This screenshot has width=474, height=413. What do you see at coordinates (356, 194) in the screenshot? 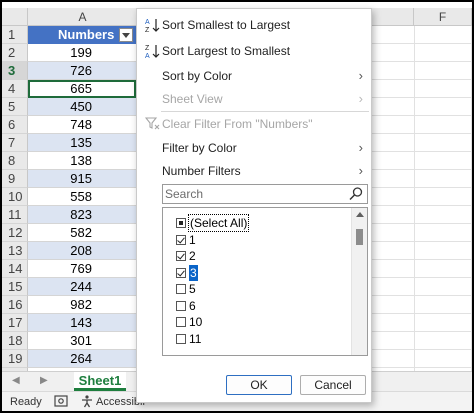
I see `search-icon` at bounding box center [356, 194].